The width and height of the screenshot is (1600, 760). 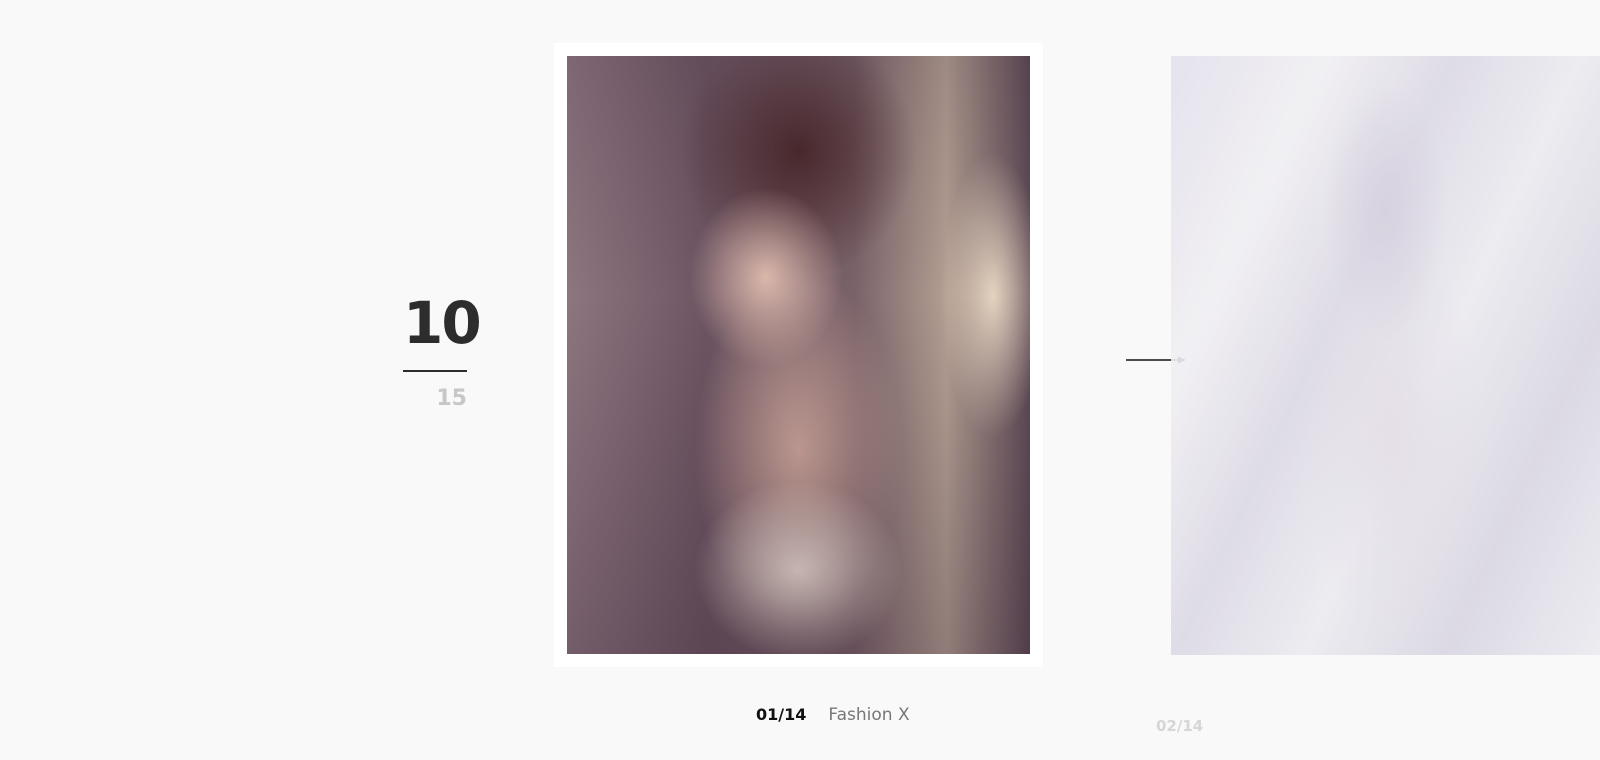 I want to click on slide-number: 01/14, so click(x=781, y=714).